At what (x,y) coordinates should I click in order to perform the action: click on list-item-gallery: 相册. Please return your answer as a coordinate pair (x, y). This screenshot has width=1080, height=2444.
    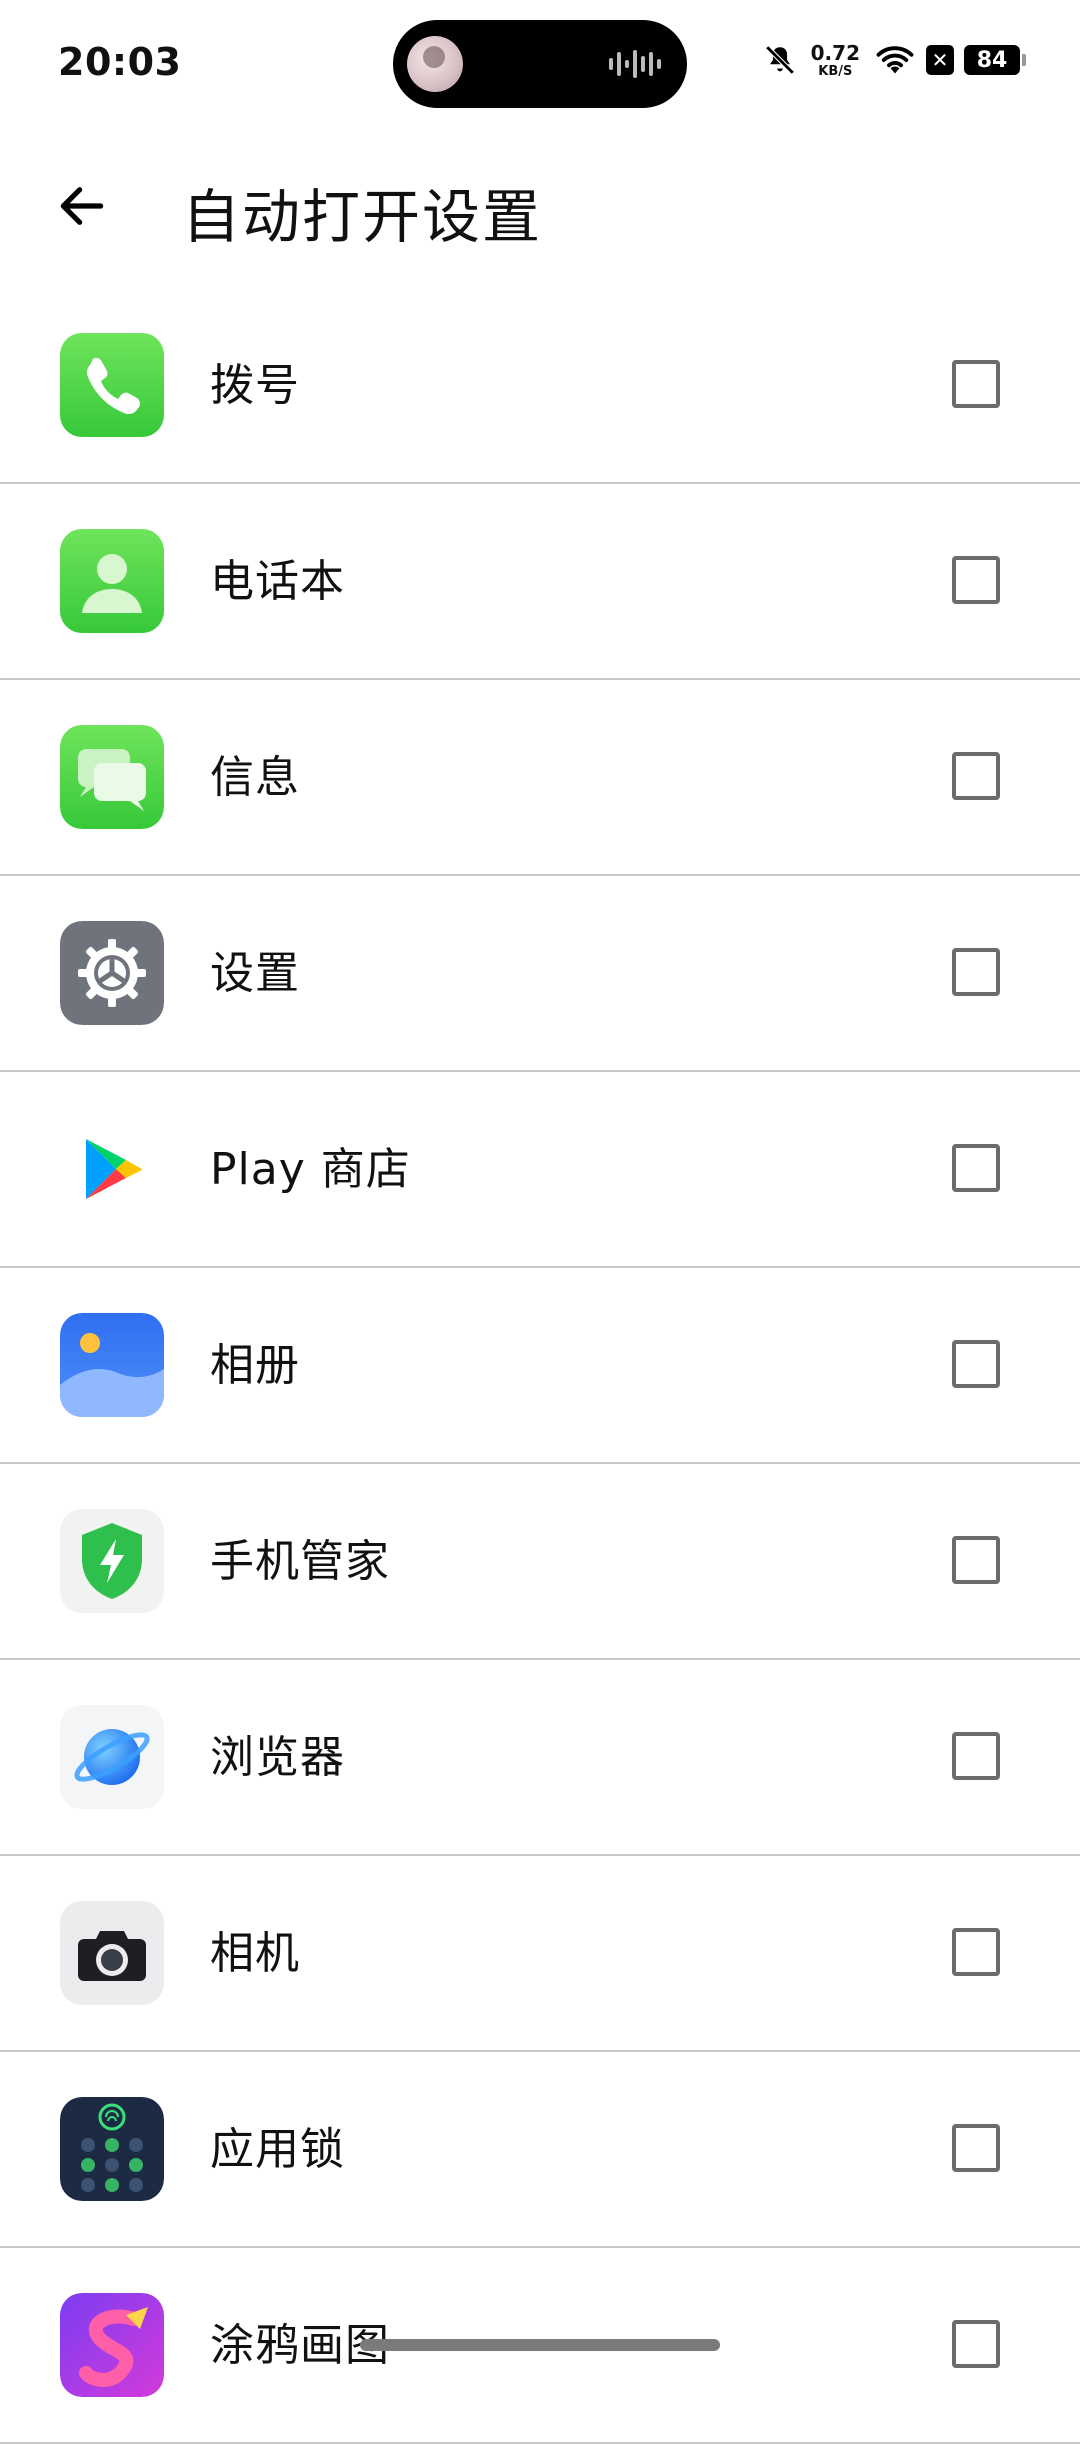
    Looking at the image, I should click on (540, 1366).